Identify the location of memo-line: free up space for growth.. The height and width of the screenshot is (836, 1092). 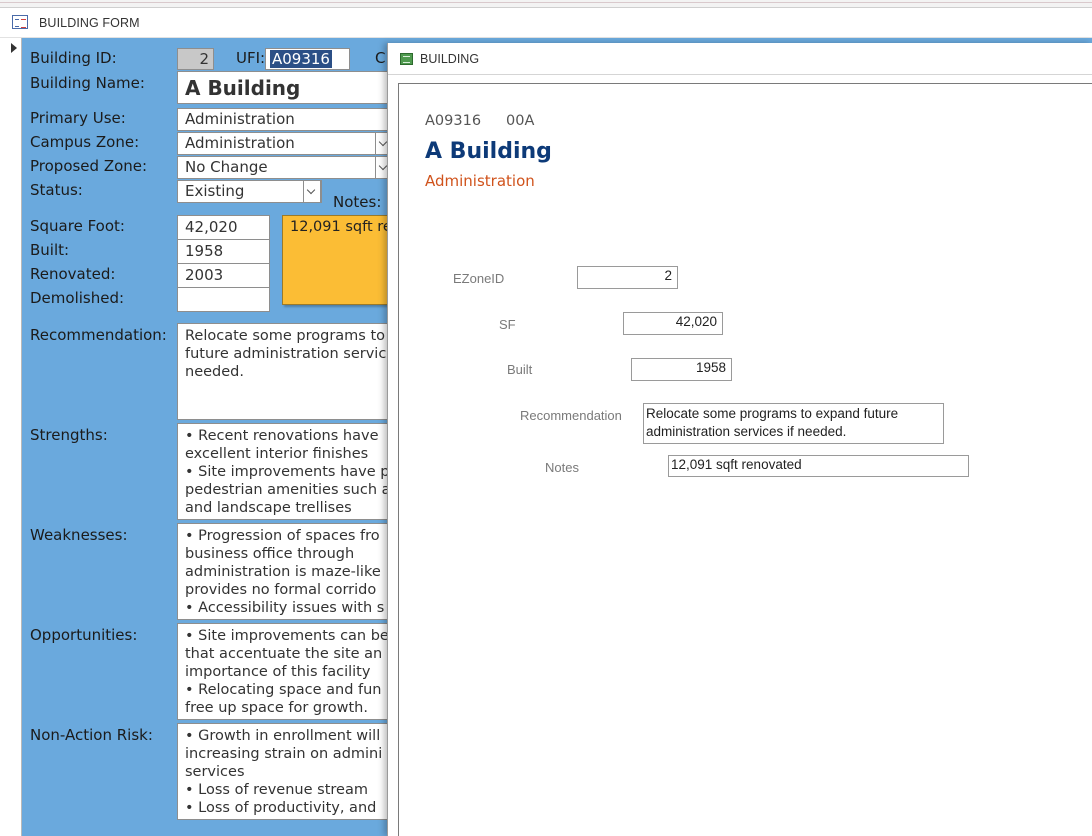
(276, 708).